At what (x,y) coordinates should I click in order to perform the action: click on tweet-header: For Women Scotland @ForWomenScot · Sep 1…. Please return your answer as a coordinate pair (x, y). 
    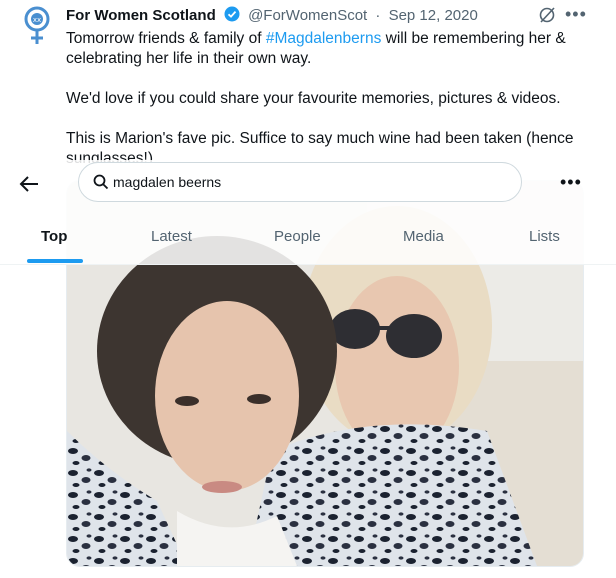
    Looking at the image, I should click on (272, 15).